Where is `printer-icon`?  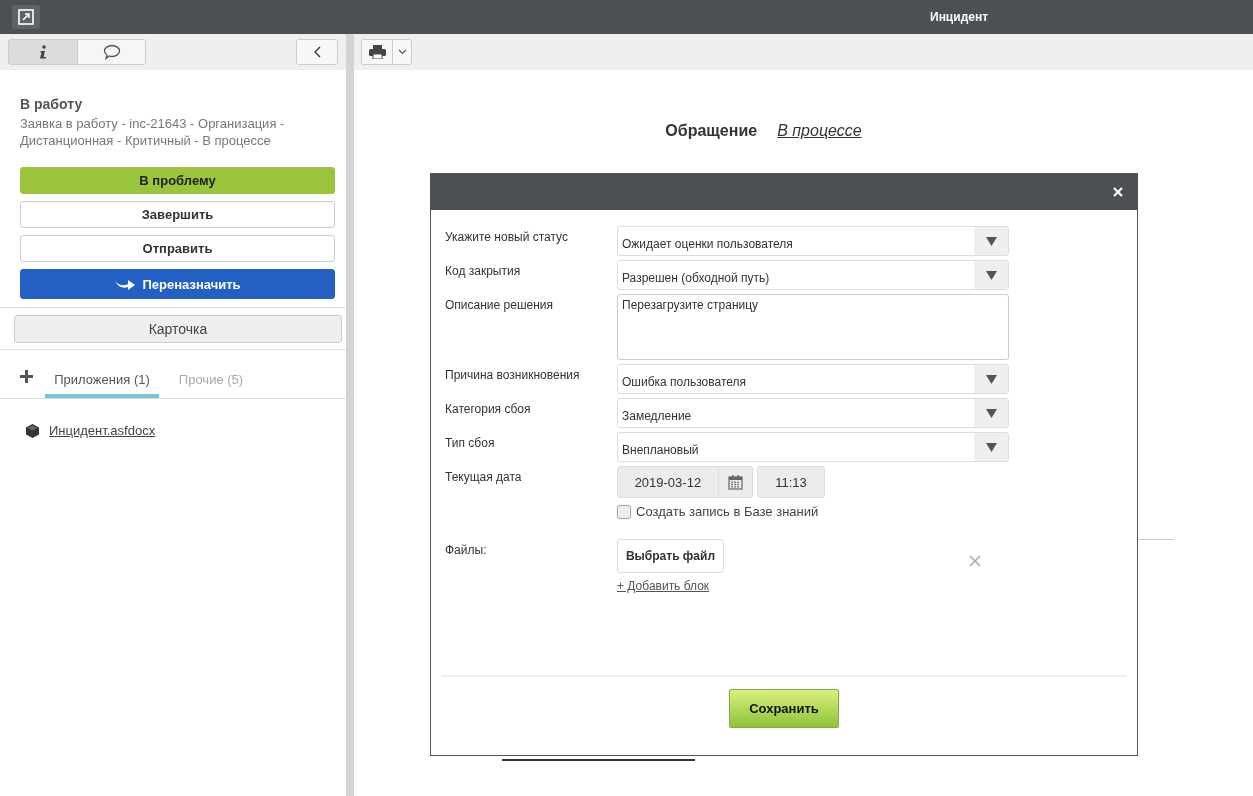 printer-icon is located at coordinates (377, 52).